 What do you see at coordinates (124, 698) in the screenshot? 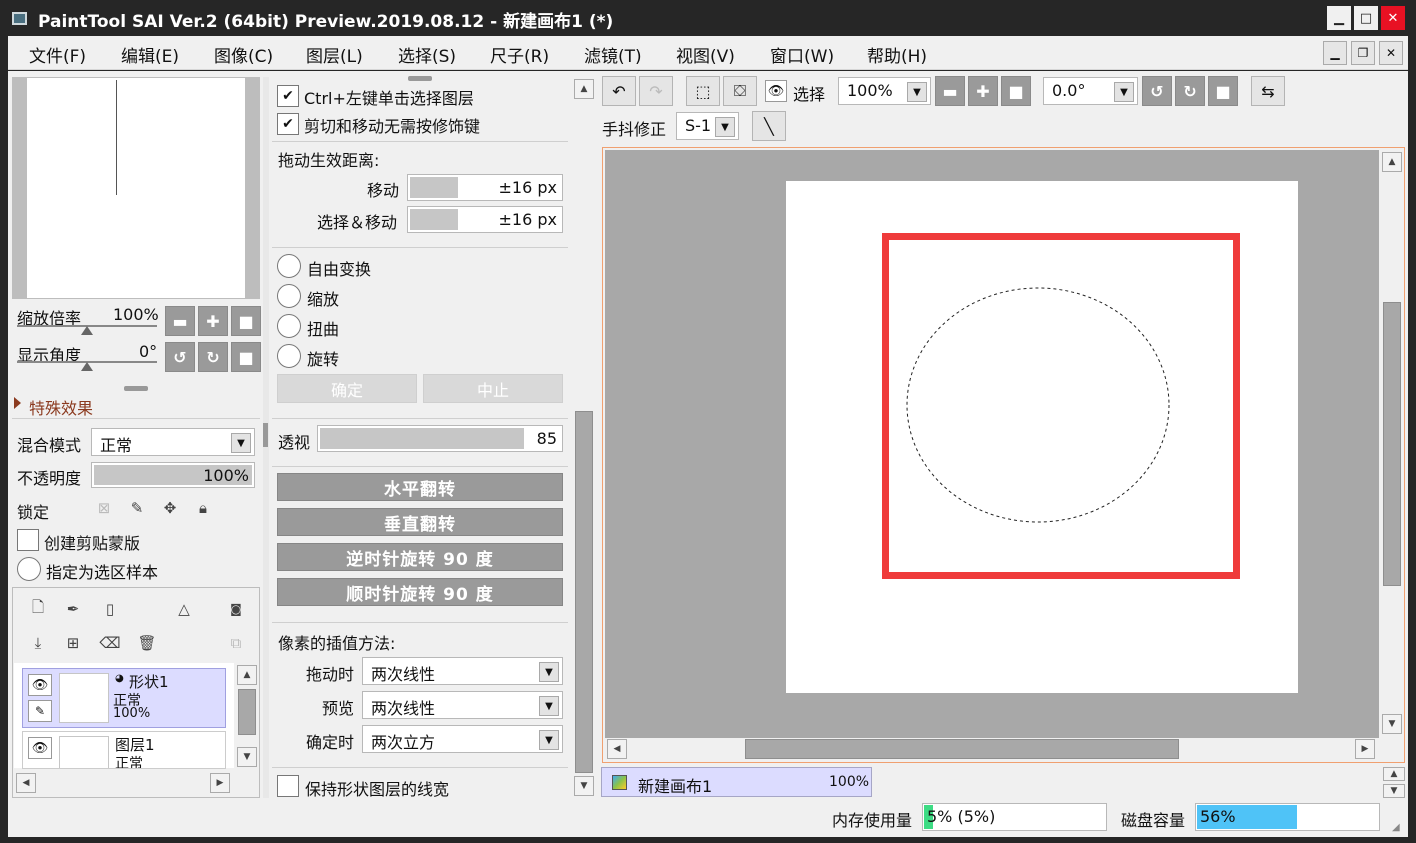
I see `layer-item-shape1: 👁︎ ✎ ◕ 形状1 正常 100%` at bounding box center [124, 698].